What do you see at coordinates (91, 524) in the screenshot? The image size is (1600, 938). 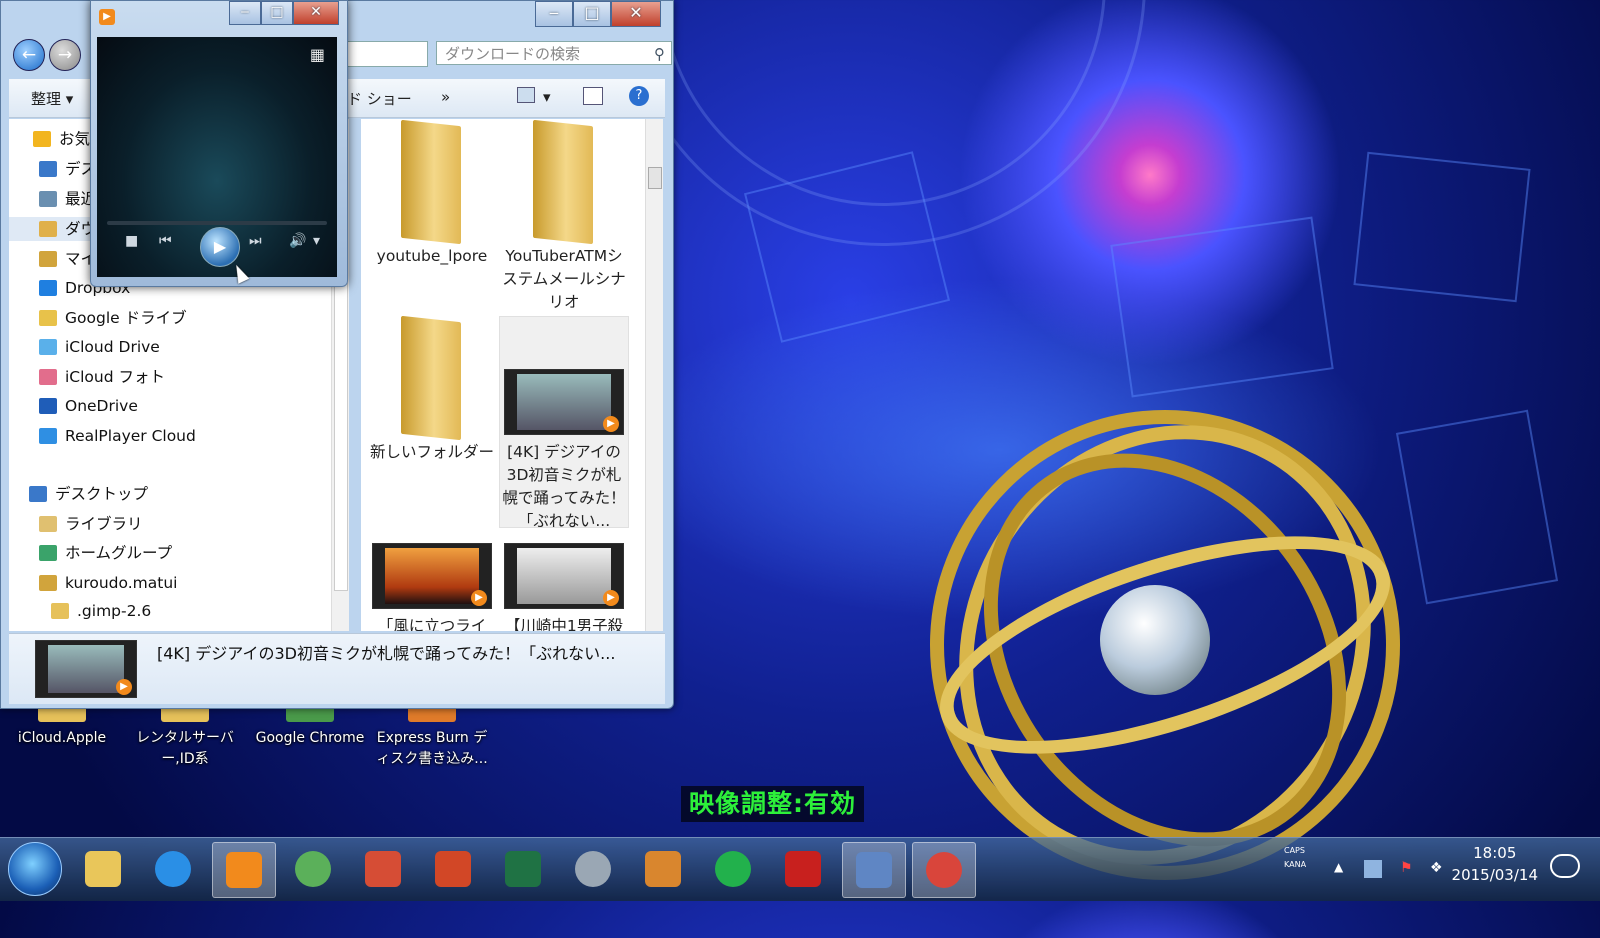 I see `nav-item-libraries: ライブラリ` at bounding box center [91, 524].